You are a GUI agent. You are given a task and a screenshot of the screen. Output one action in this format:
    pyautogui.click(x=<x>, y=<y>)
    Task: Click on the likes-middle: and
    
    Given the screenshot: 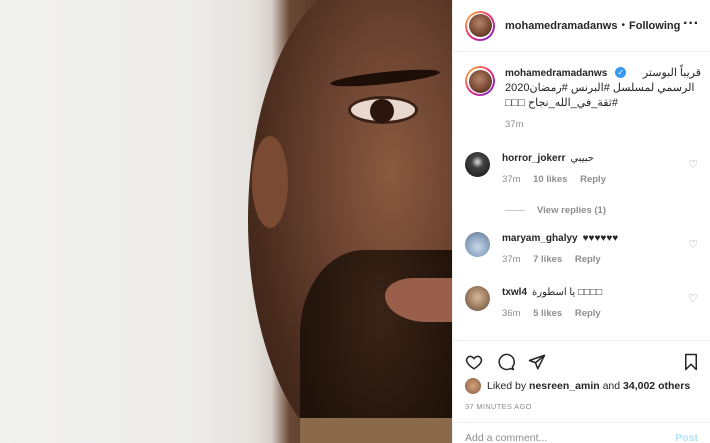 What is the action you would take?
    pyautogui.click(x=611, y=386)
    